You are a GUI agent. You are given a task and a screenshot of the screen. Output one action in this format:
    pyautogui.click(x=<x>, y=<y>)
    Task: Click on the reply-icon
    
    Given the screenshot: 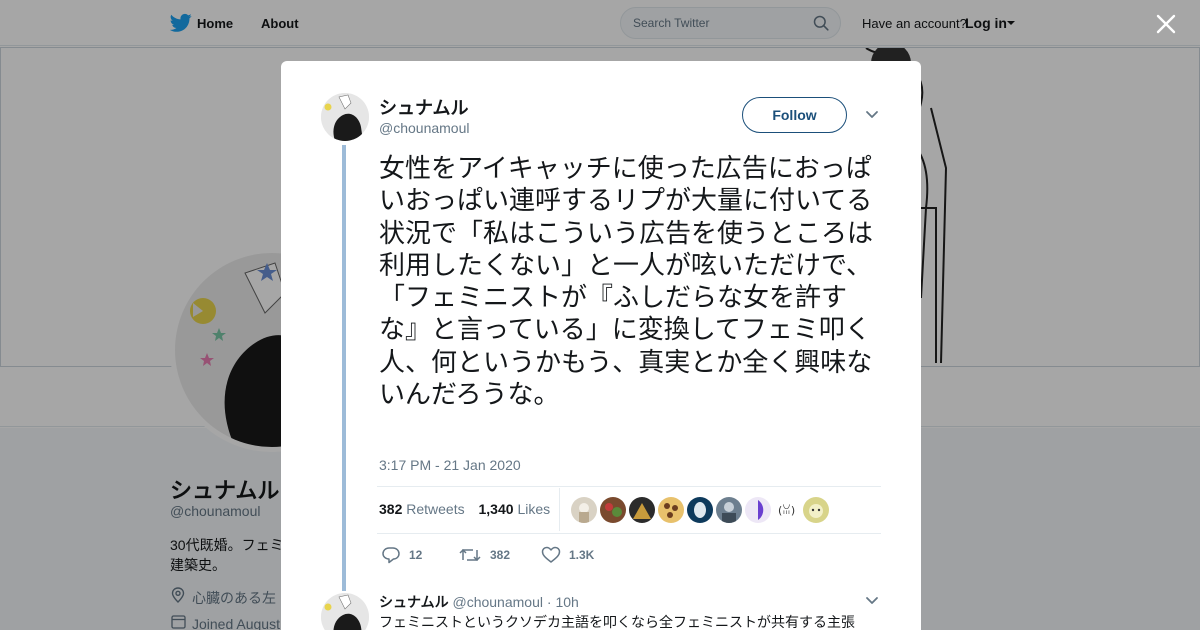 What is the action you would take?
    pyautogui.click(x=391, y=555)
    